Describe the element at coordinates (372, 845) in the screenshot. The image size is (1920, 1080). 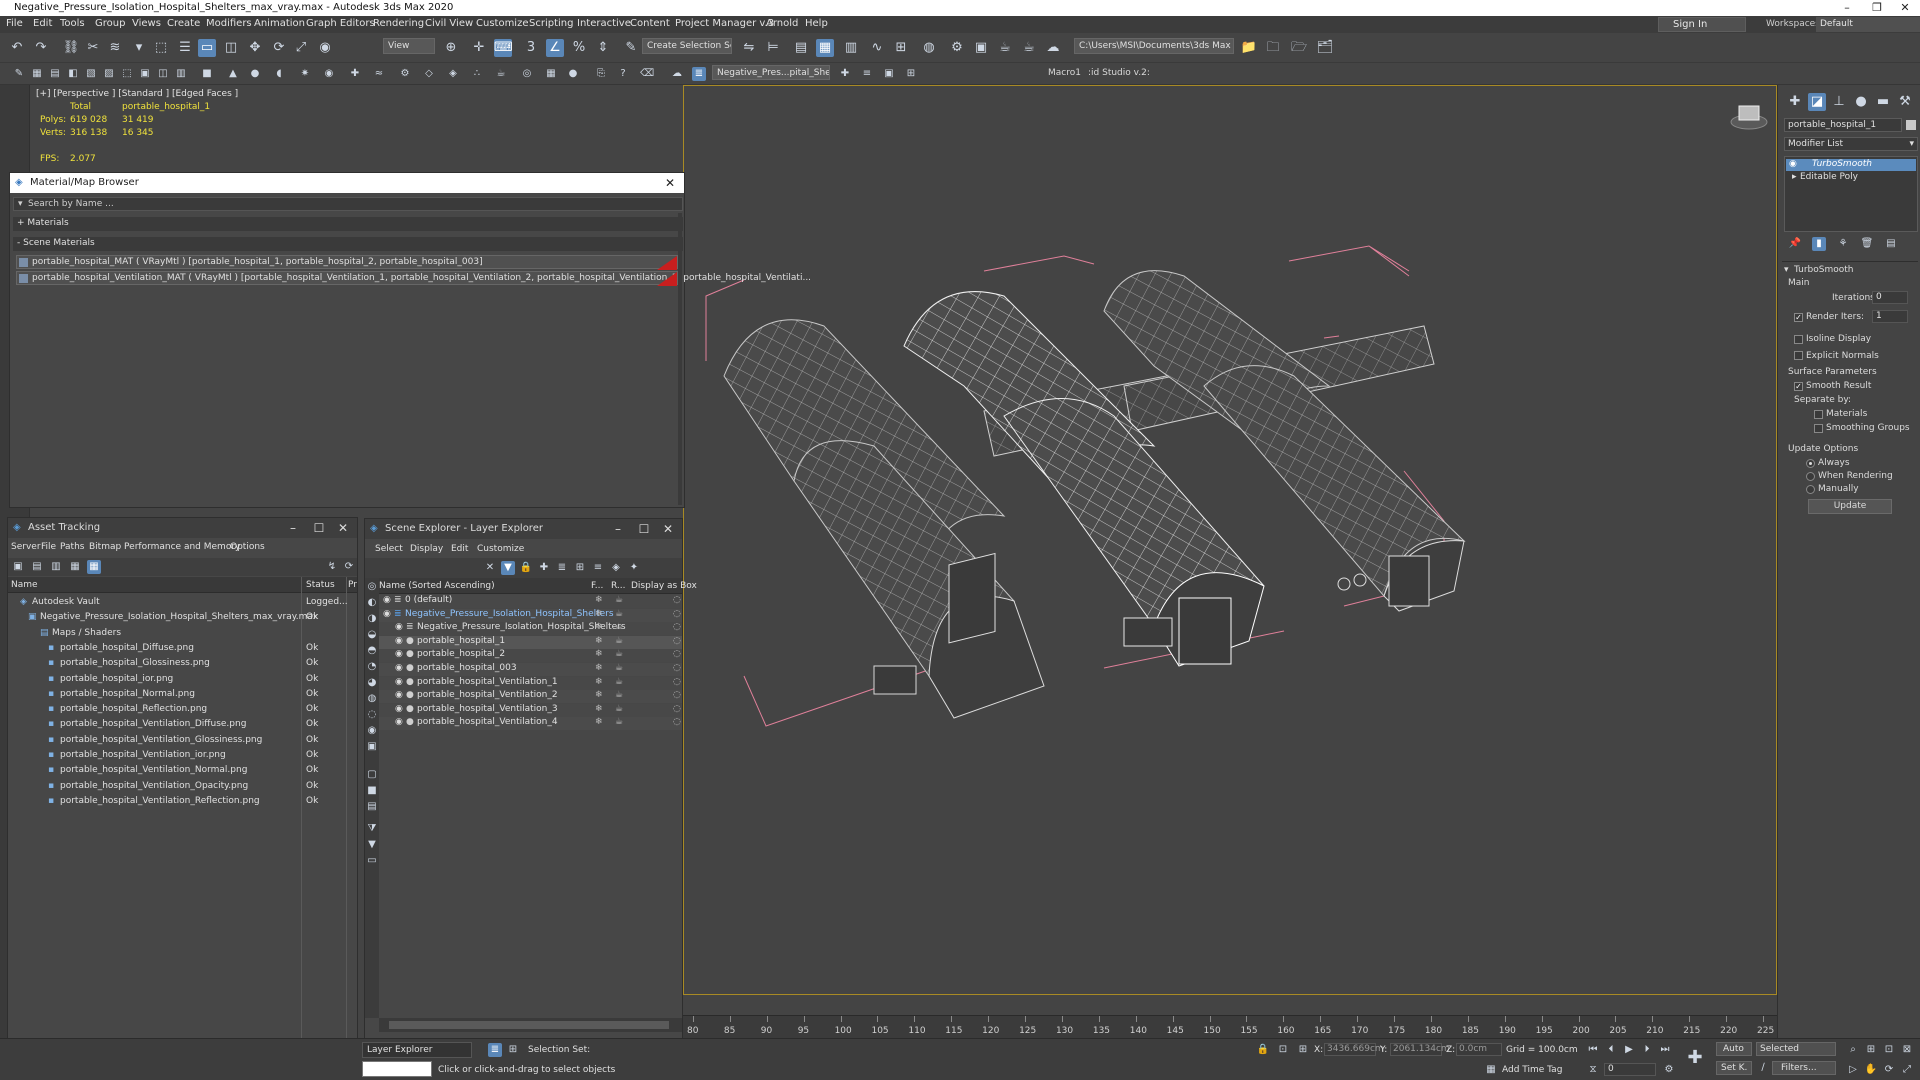
I see `funnel-icon: ▼` at that location.